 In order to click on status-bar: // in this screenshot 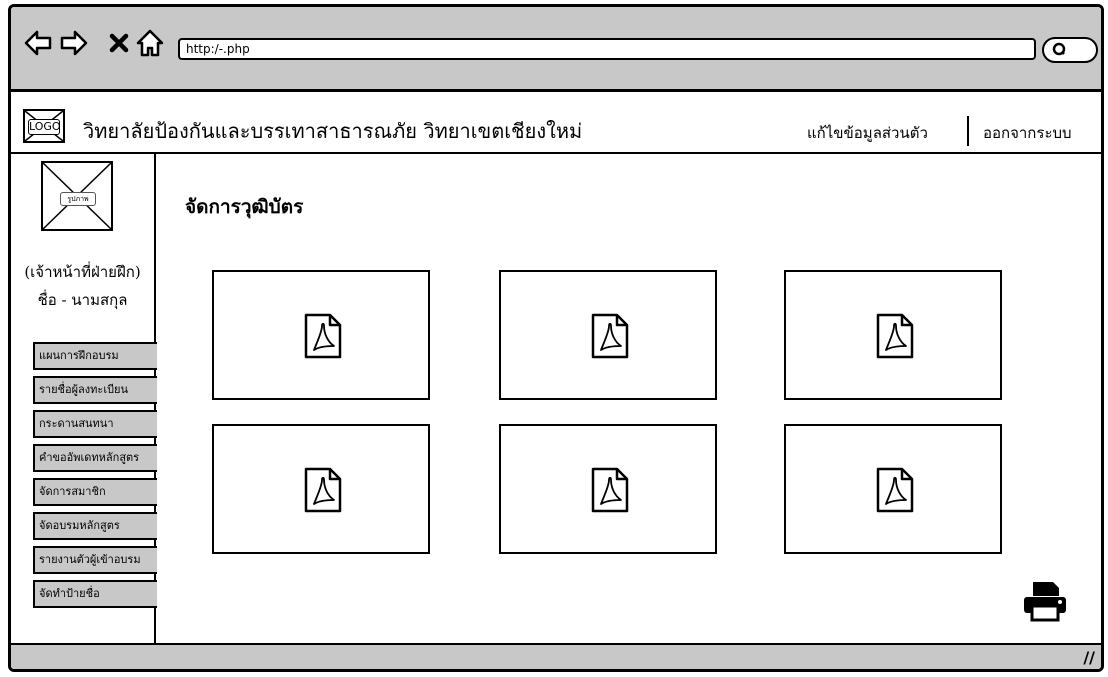, I will do `click(556, 656)`.